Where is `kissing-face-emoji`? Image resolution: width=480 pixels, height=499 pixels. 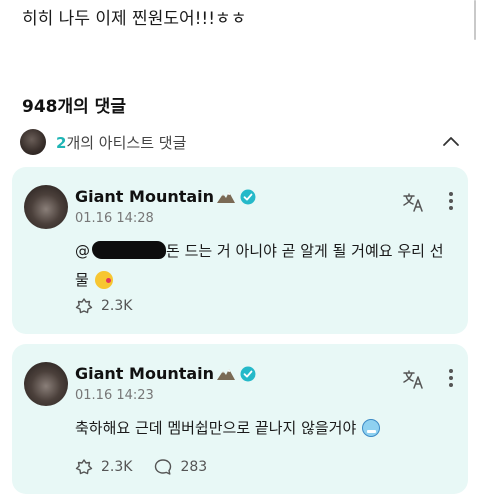 kissing-face-emoji is located at coordinates (103, 280).